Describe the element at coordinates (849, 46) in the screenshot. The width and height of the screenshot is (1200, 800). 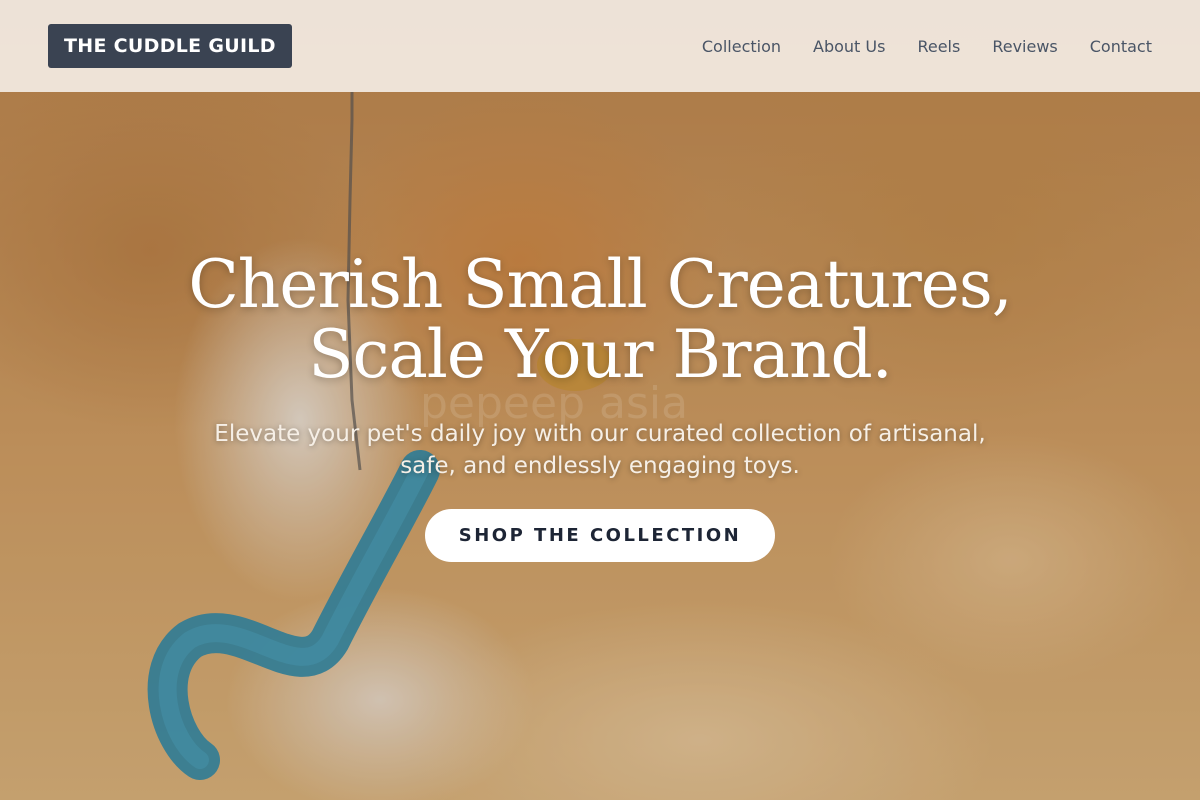
I see `nav-link-about-us: About Us` at that location.